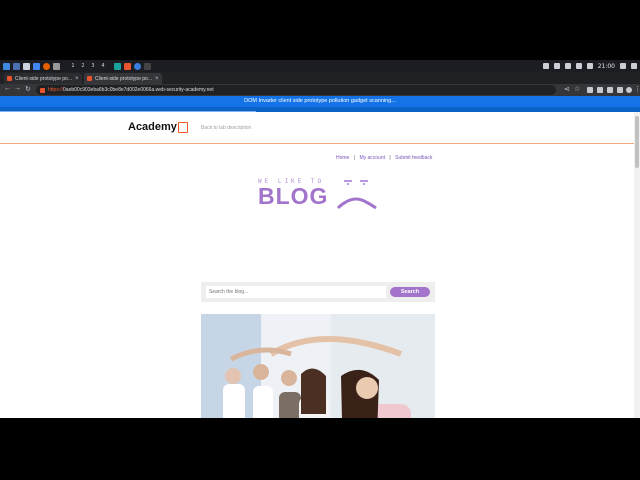 The width and height of the screenshot is (640, 480). I want to click on chrome-icon, so click(137, 66).